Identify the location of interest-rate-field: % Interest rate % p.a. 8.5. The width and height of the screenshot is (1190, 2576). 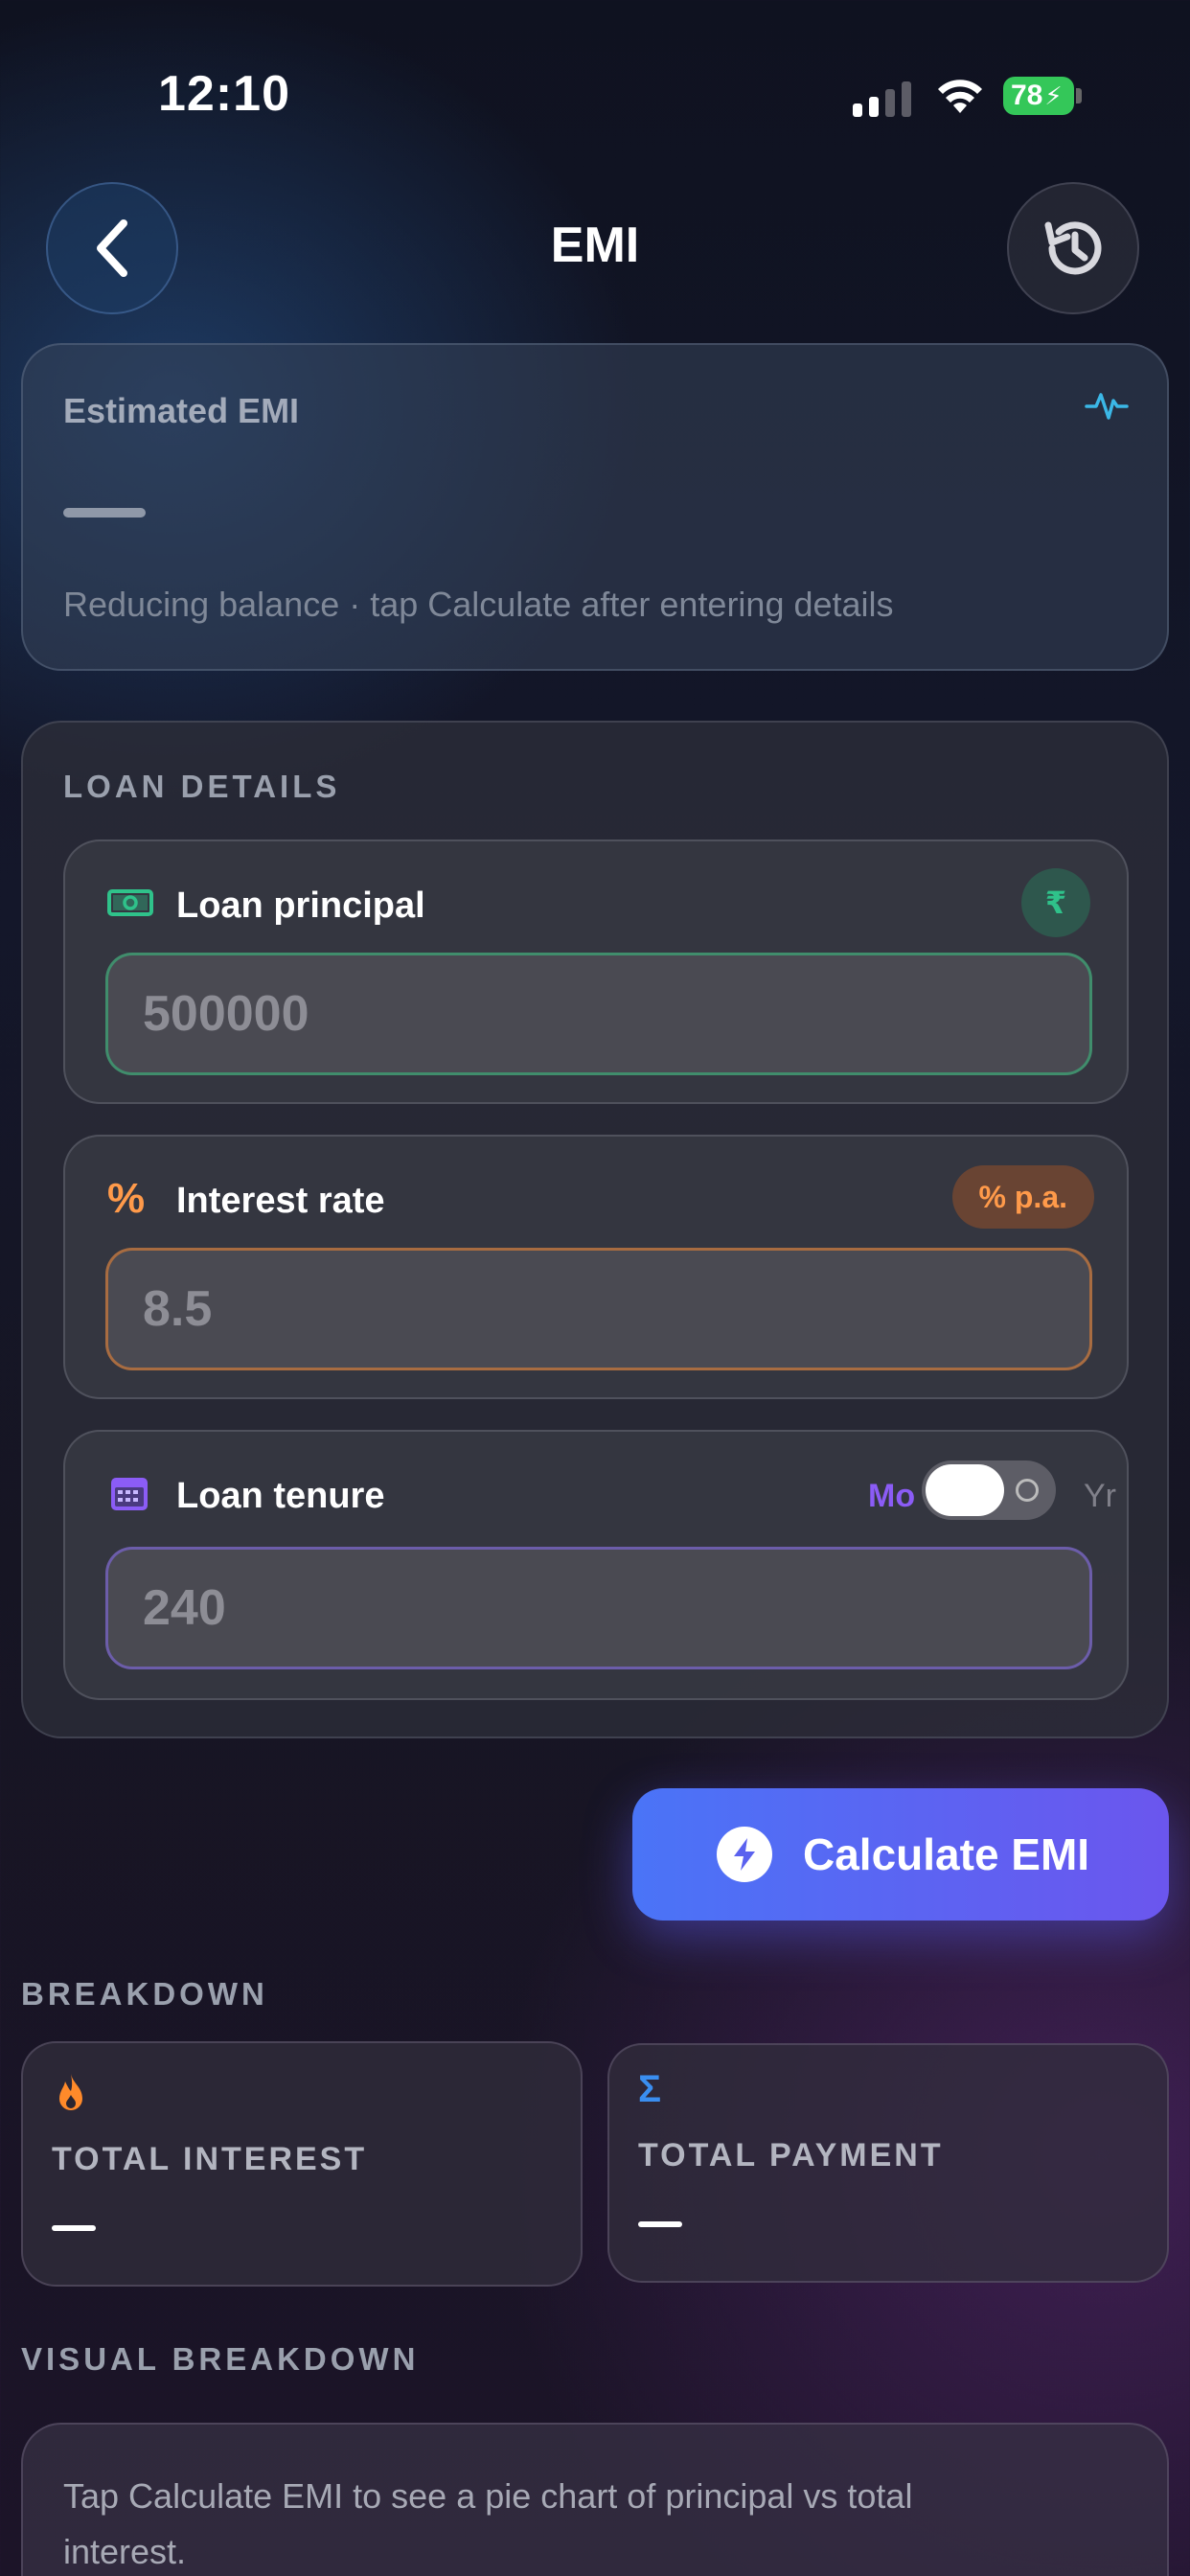
(596, 1267).